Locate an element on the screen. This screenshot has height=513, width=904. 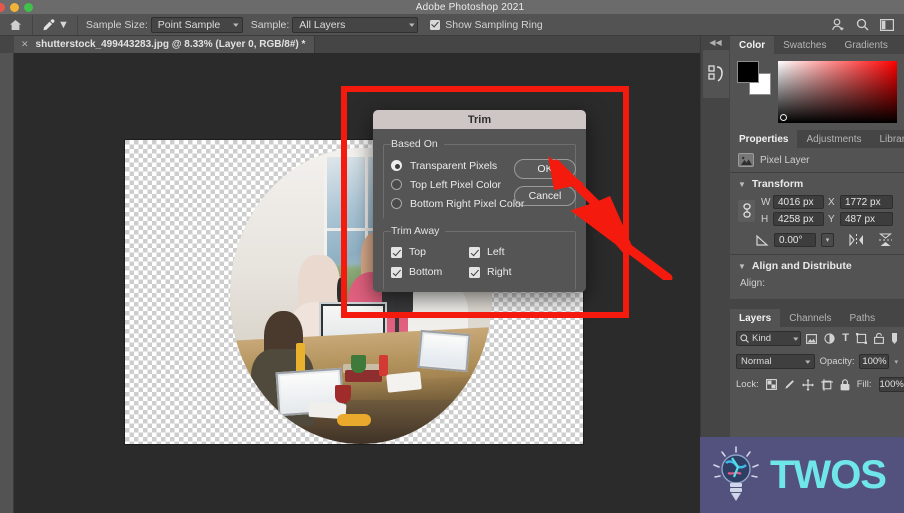
show-sampling-ring-checkbox: Show Sampling Ring is located at coordinates (486, 25).